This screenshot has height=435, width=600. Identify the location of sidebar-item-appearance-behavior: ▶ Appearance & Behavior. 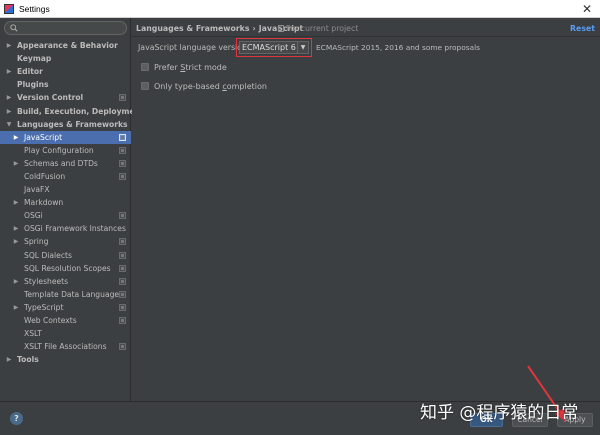
(65, 45).